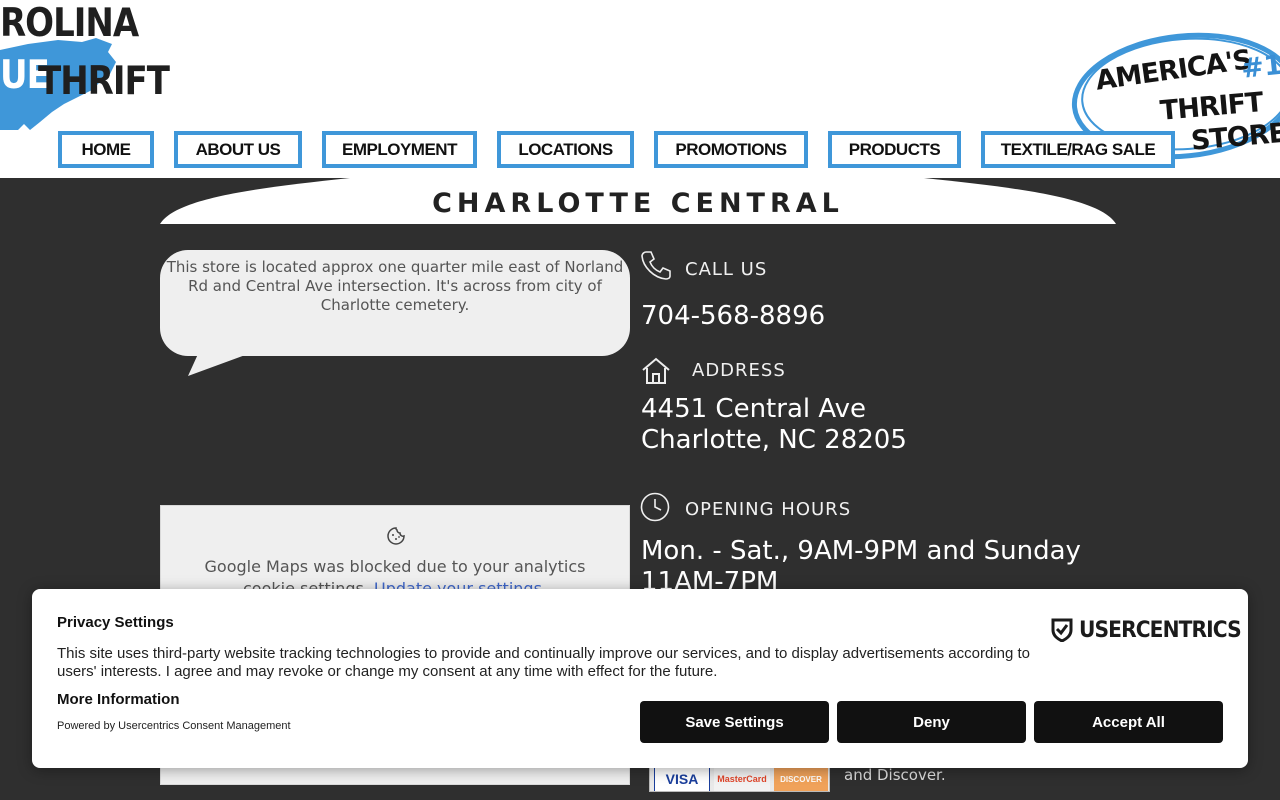  What do you see at coordinates (726, 269) in the screenshot?
I see `call-us-label: CALL US` at bounding box center [726, 269].